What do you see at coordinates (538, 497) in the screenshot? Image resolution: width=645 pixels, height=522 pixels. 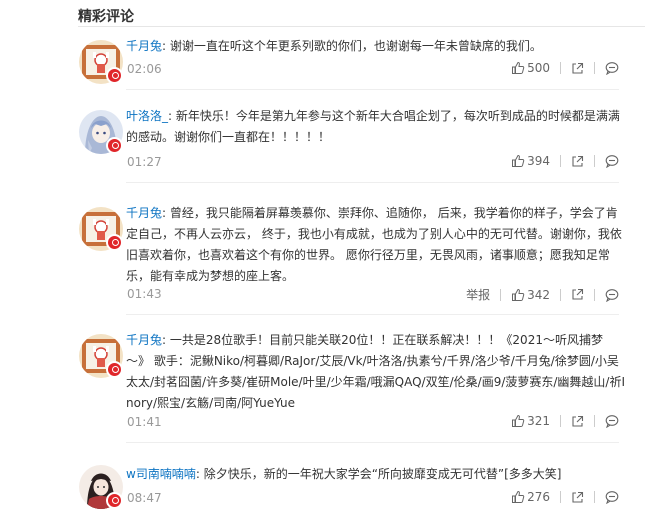 I see `like-count: 276` at bounding box center [538, 497].